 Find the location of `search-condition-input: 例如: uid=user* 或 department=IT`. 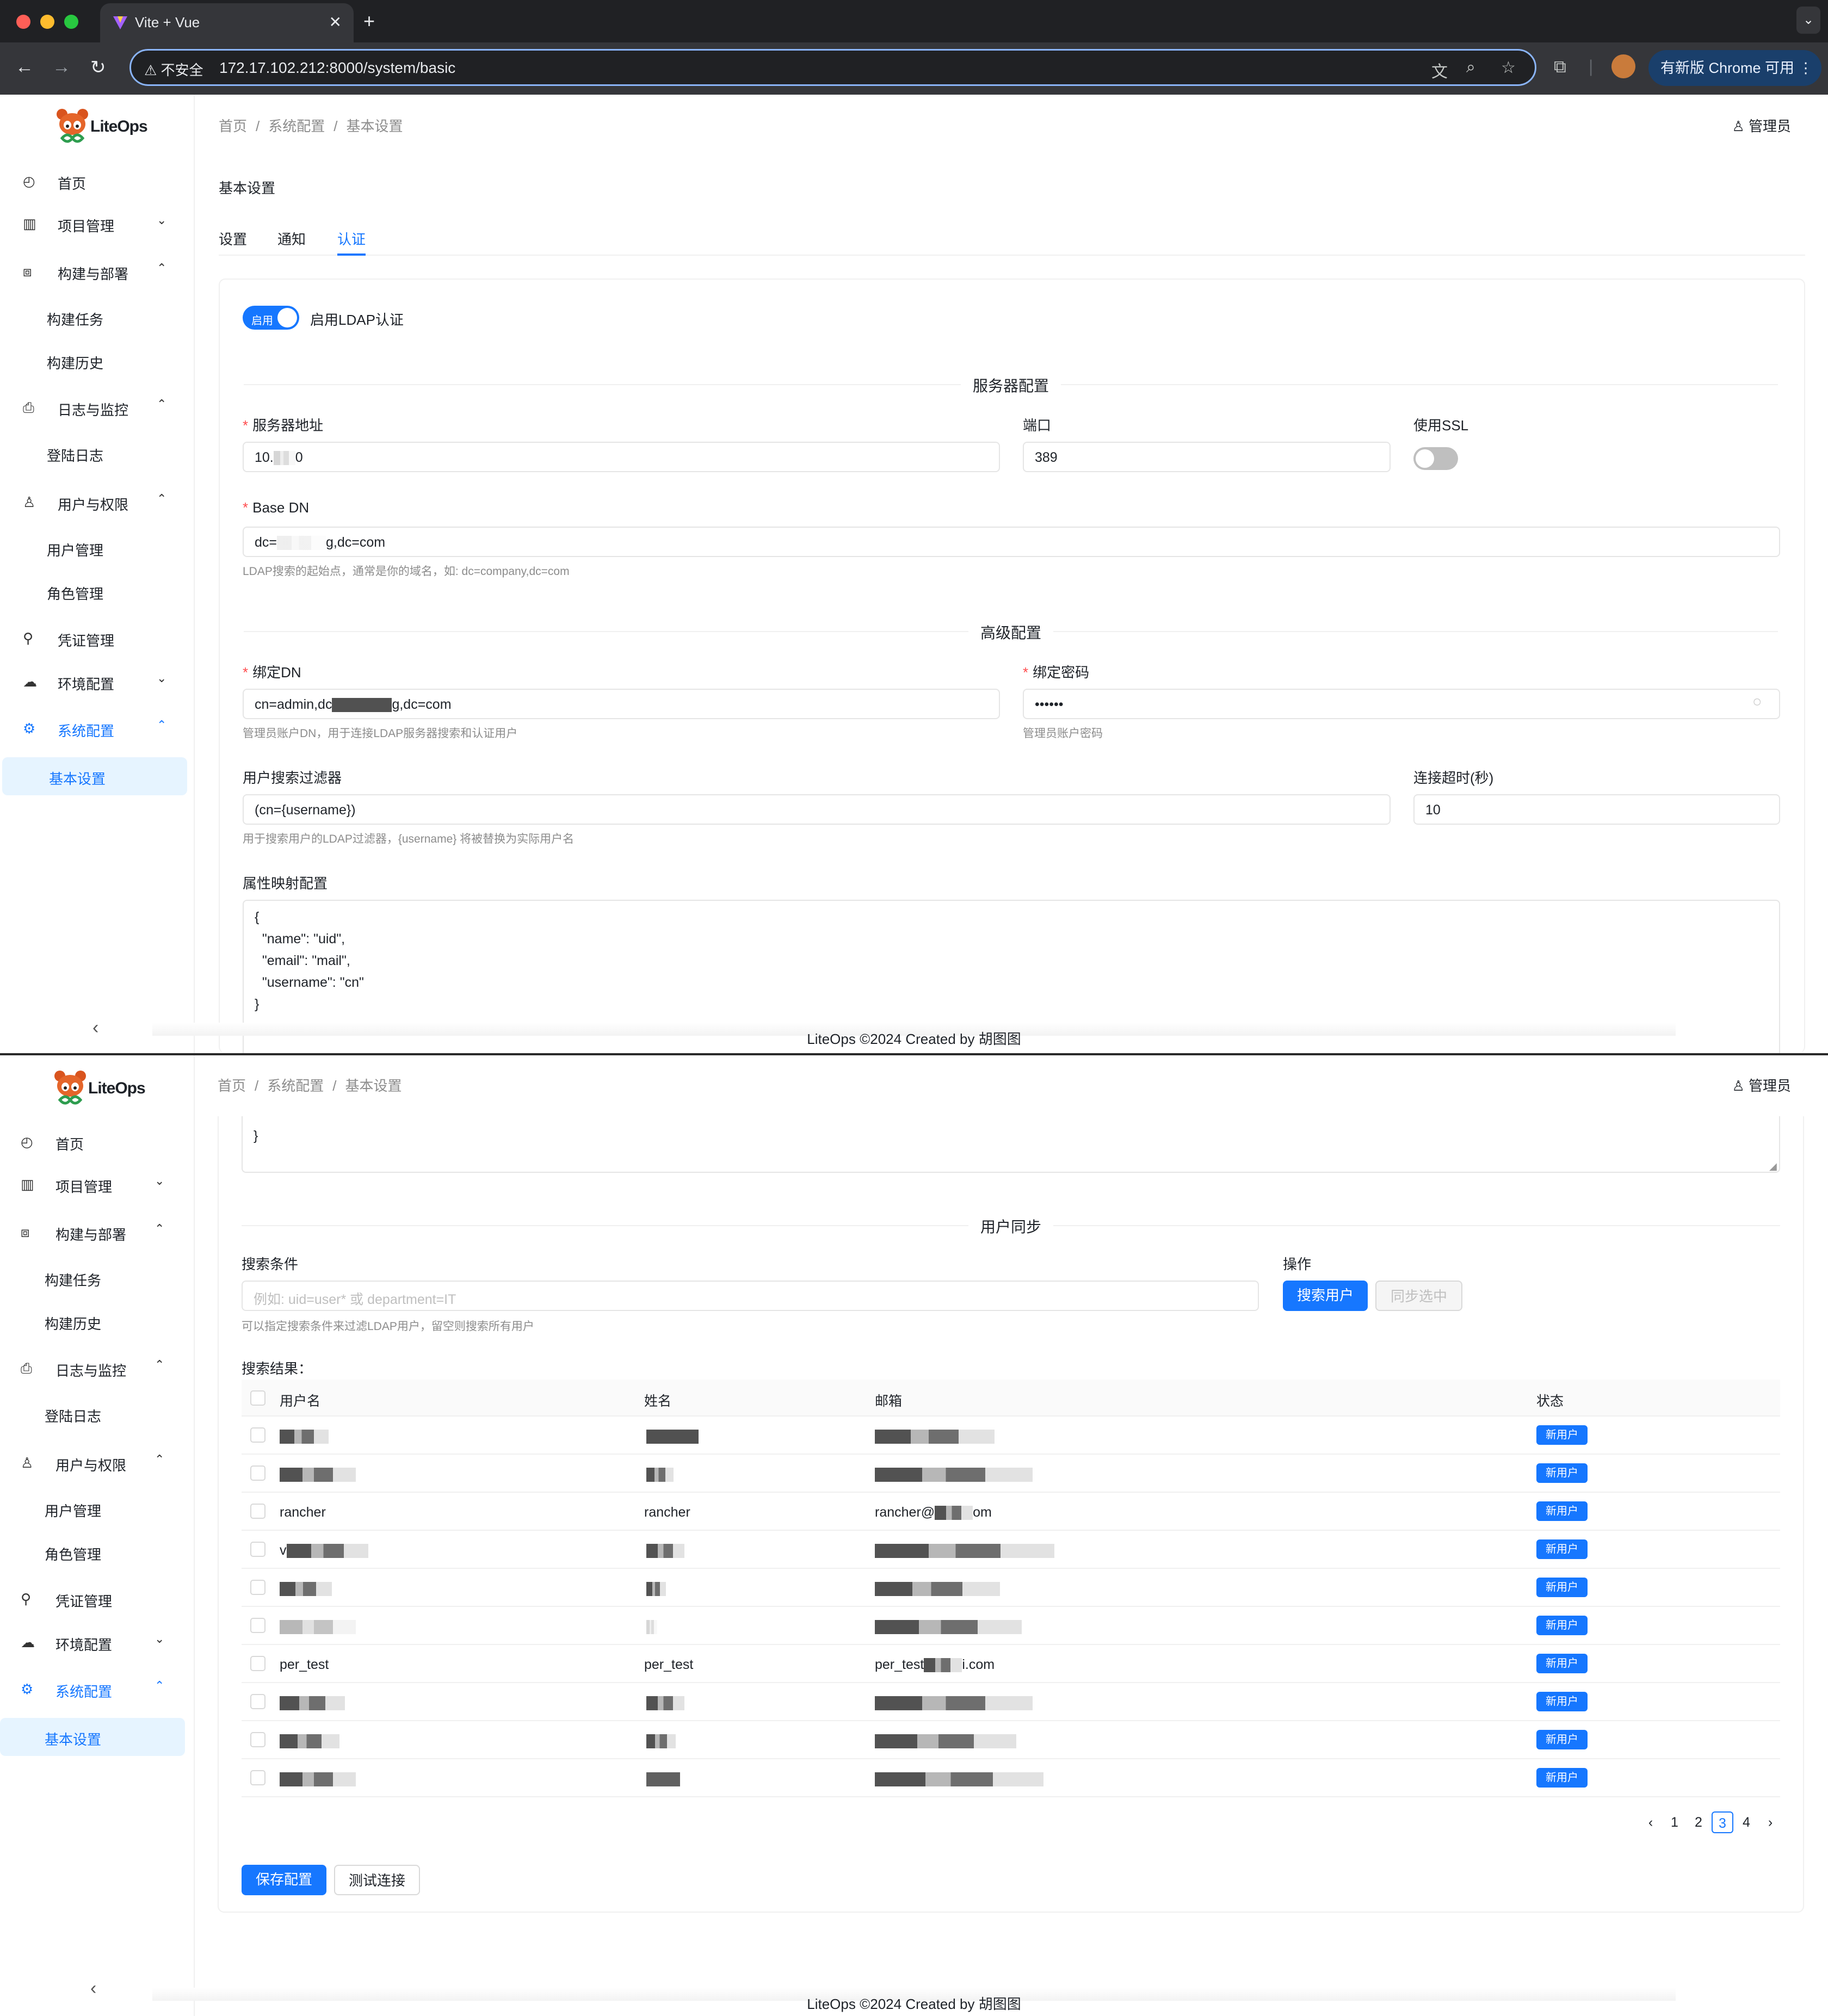

search-condition-input: 例如: uid=user* 或 department=IT is located at coordinates (750, 1296).